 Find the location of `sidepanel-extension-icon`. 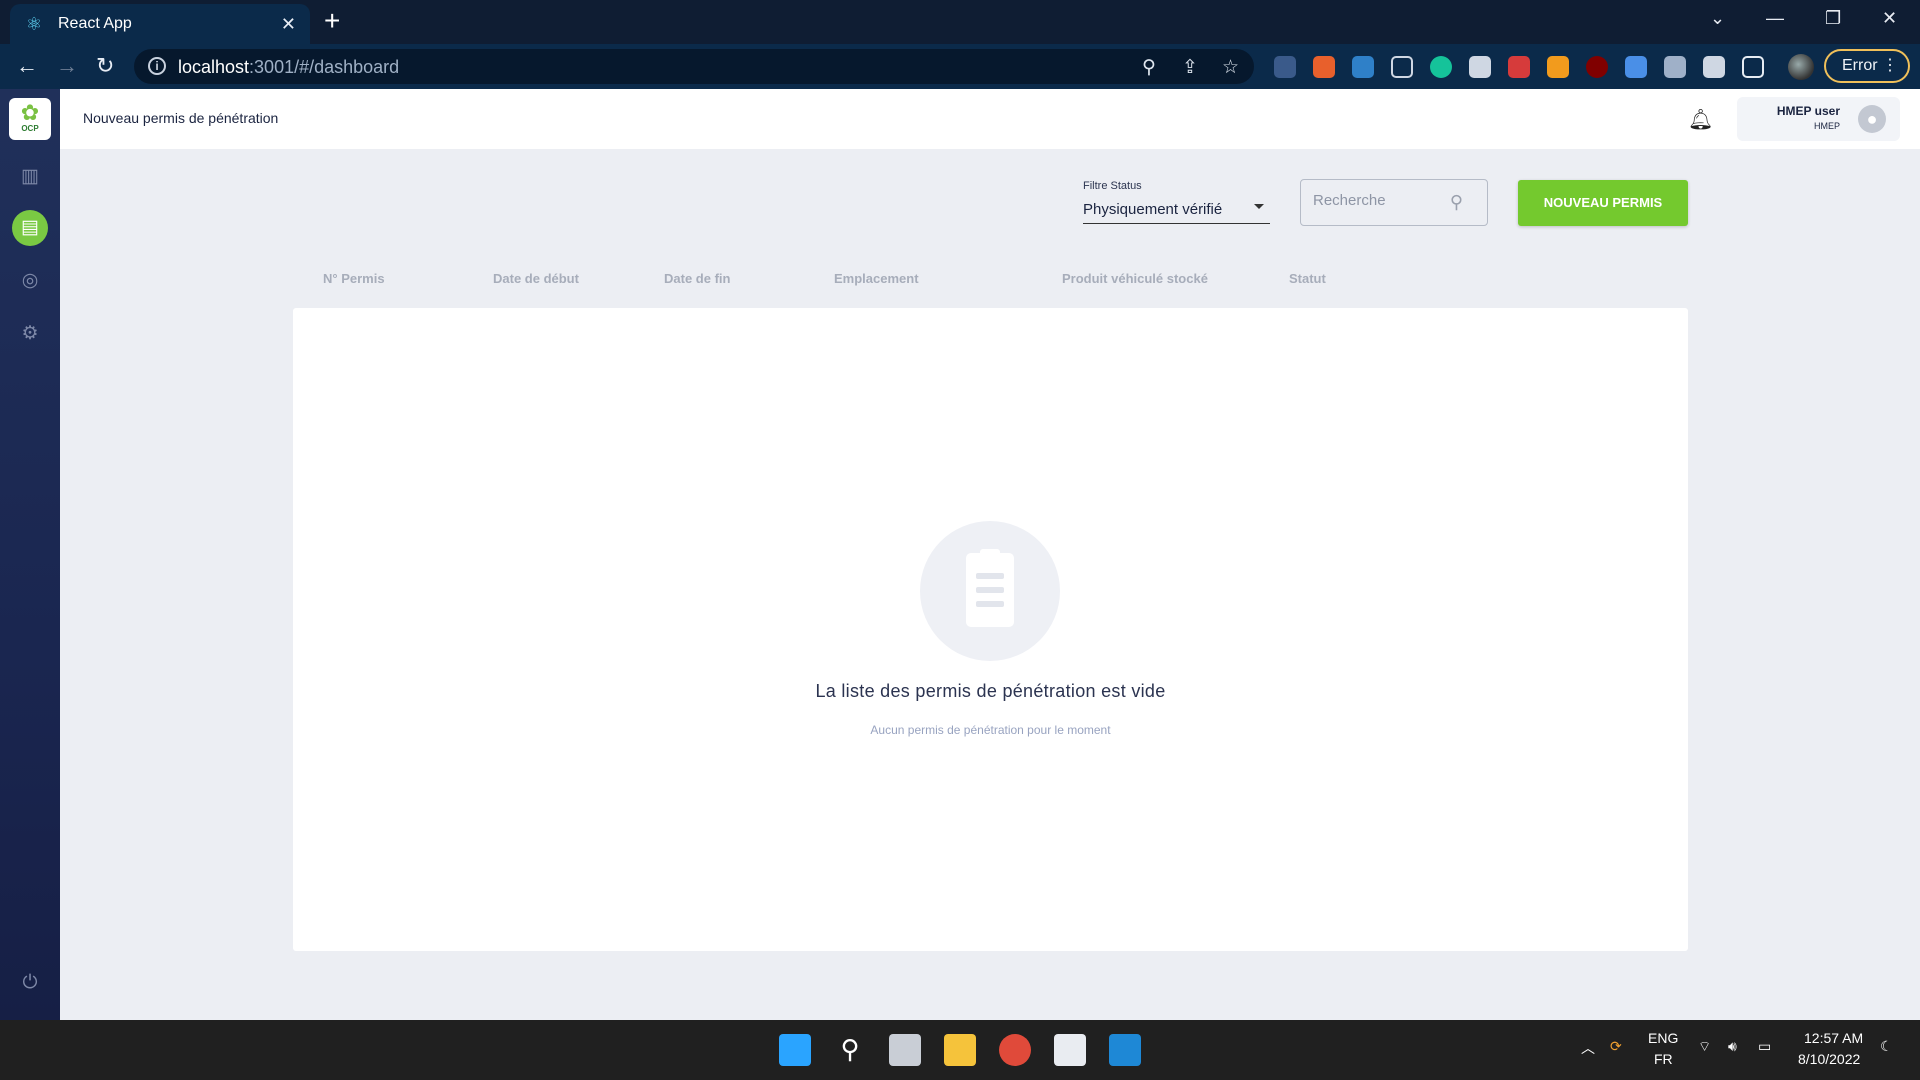

sidepanel-extension-icon is located at coordinates (1753, 67).